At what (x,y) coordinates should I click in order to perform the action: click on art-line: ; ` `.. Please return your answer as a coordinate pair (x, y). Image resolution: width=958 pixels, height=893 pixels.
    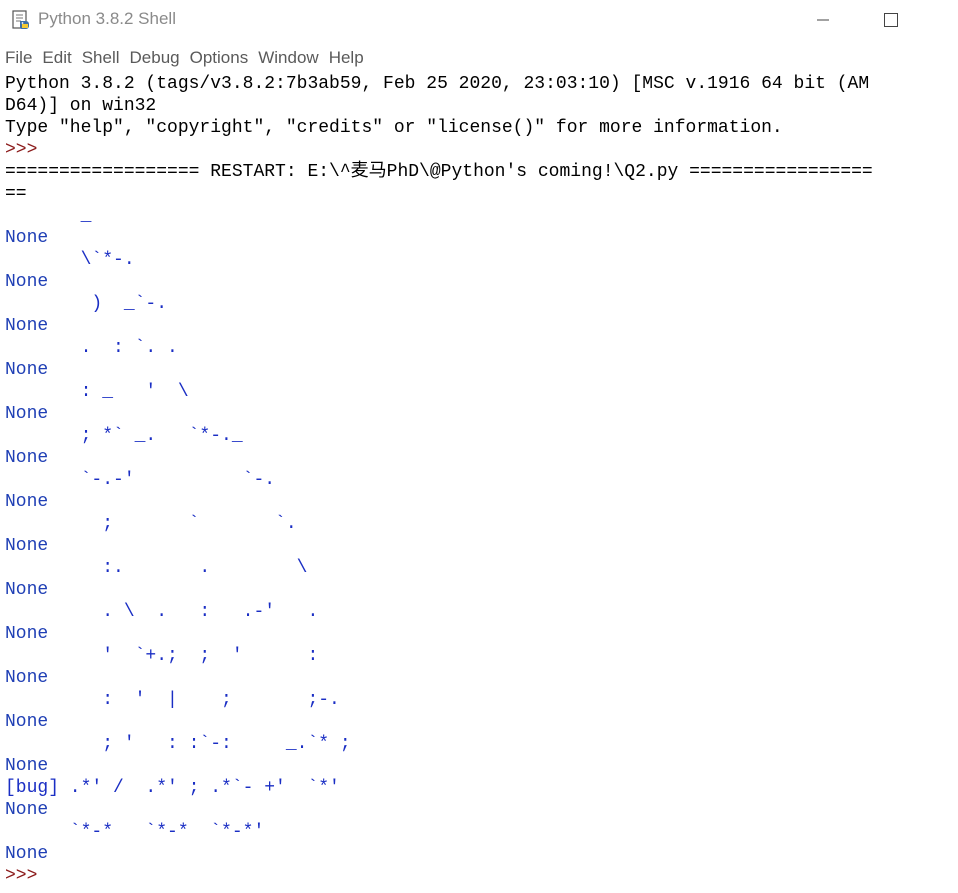
    Looking at the image, I should click on (151, 524).